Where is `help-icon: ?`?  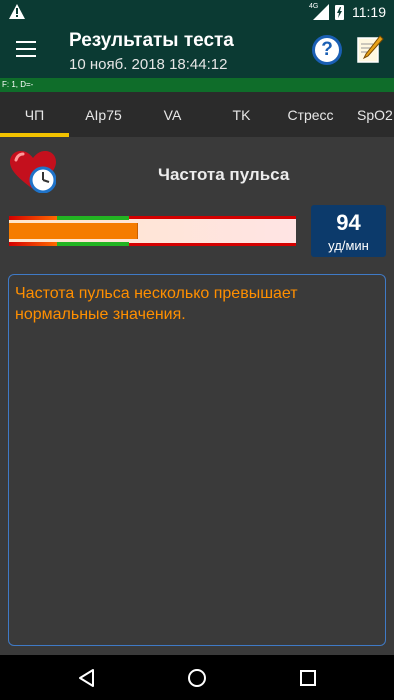
help-icon: ? is located at coordinates (327, 50).